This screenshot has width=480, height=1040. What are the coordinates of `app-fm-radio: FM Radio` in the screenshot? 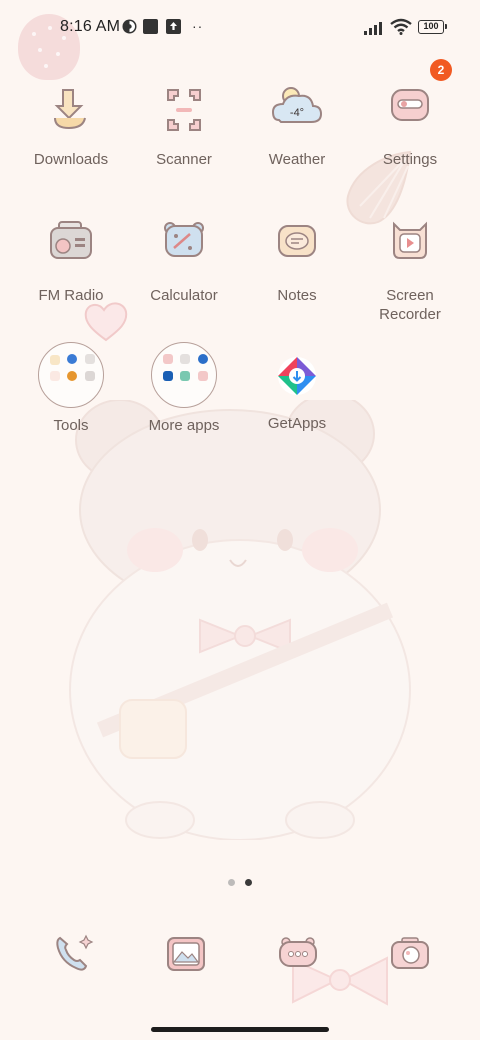 It's located at (71, 259).